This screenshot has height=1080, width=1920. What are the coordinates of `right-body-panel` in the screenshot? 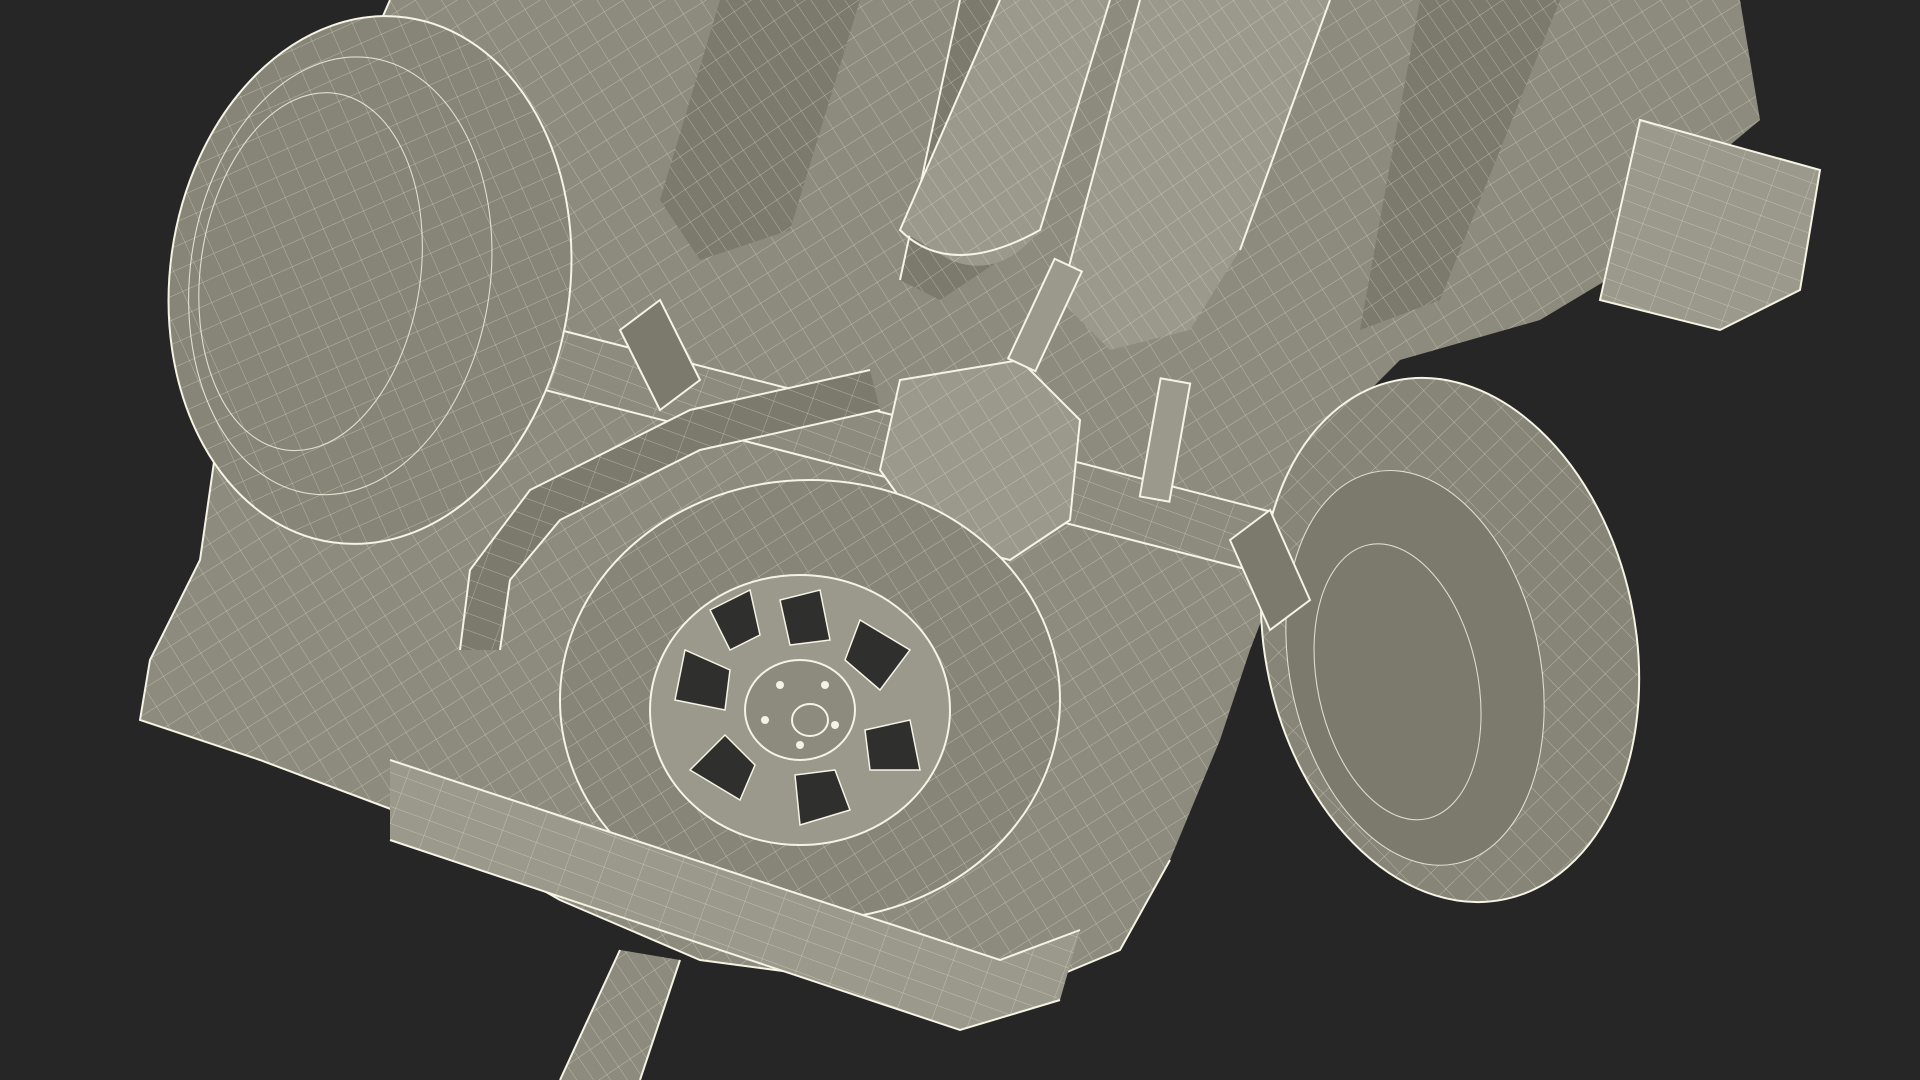 It's located at (1710, 225).